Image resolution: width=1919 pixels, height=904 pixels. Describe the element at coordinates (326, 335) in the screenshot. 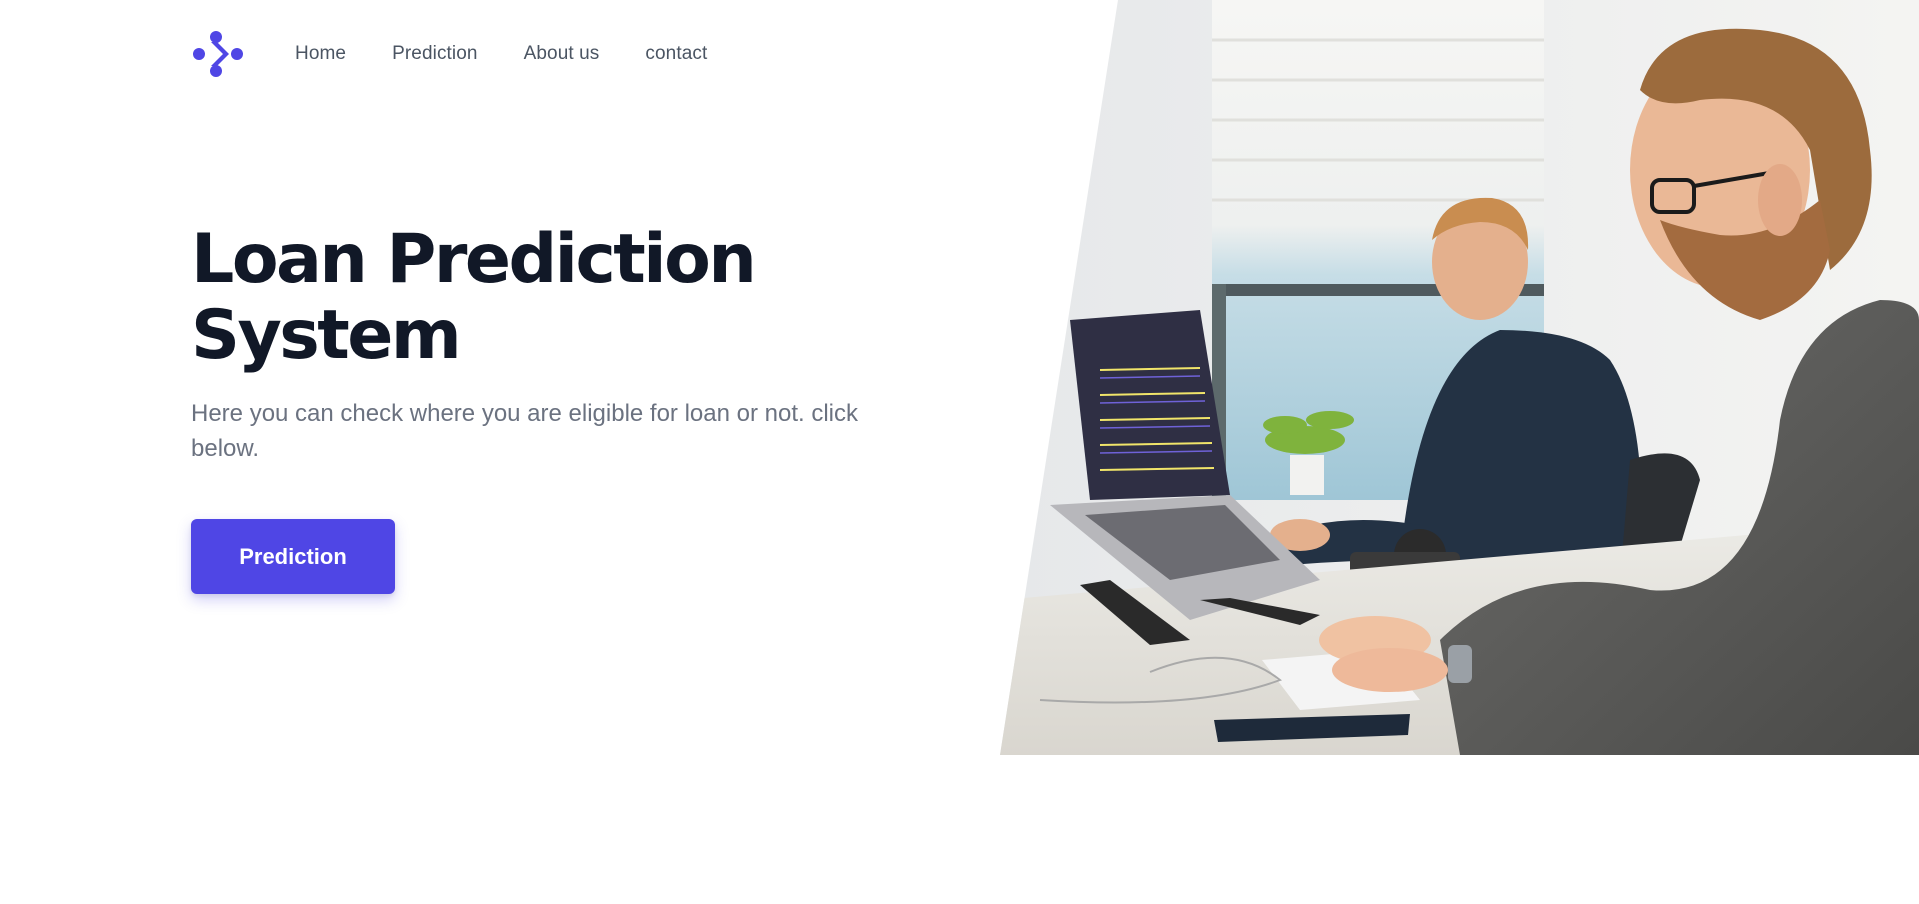

I see `hero-title-line-2: System` at that location.